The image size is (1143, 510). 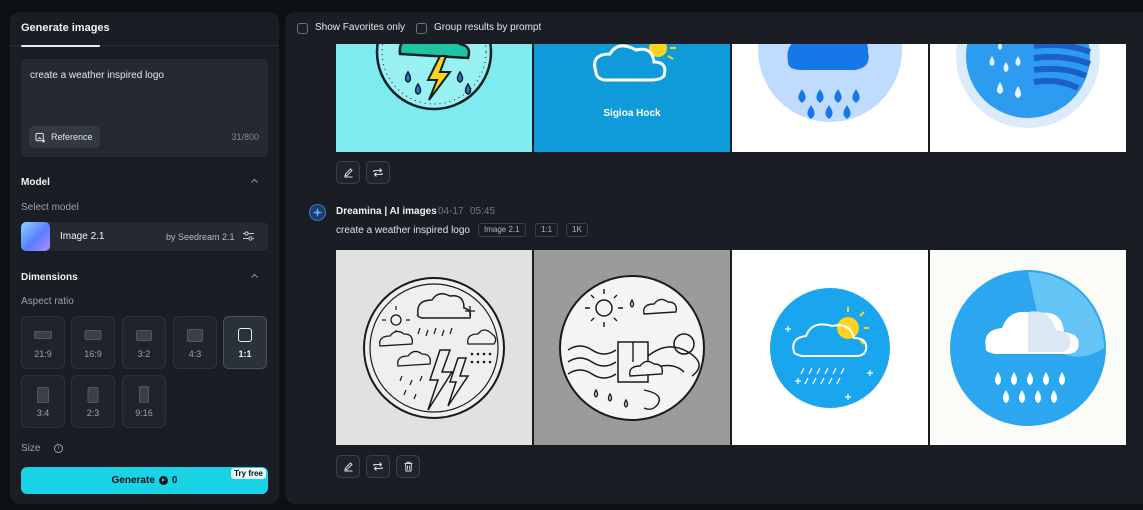 I want to click on info-icon: i, so click(x=58, y=448).